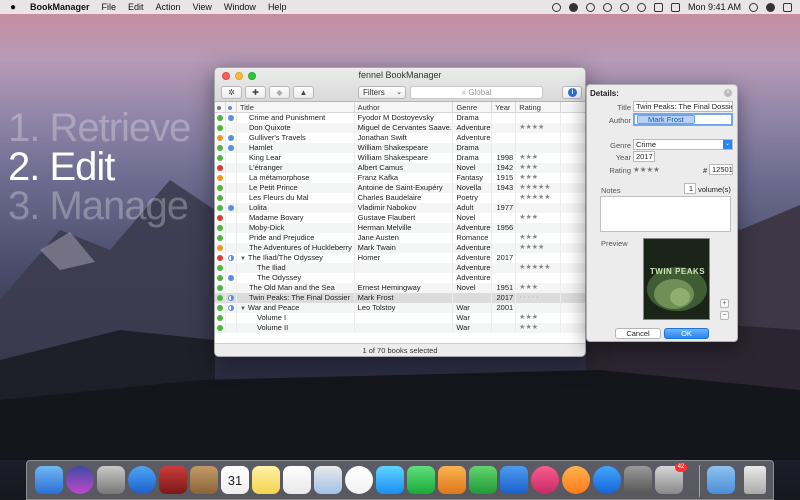 This screenshot has width=800, height=500. Describe the element at coordinates (359, 480) in the screenshot. I see `photos-icon` at that location.